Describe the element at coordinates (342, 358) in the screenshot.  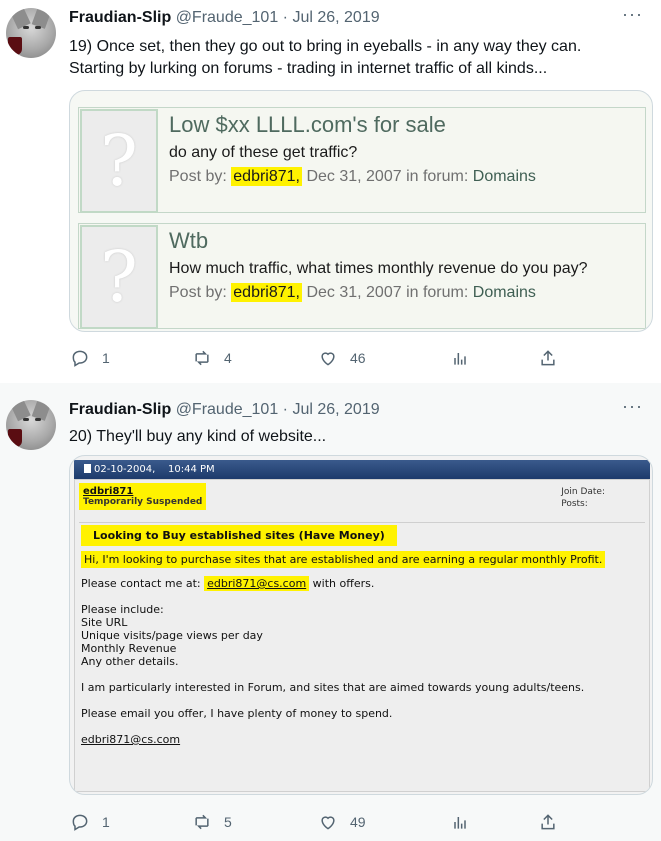
I see `like-button: 46` at that location.